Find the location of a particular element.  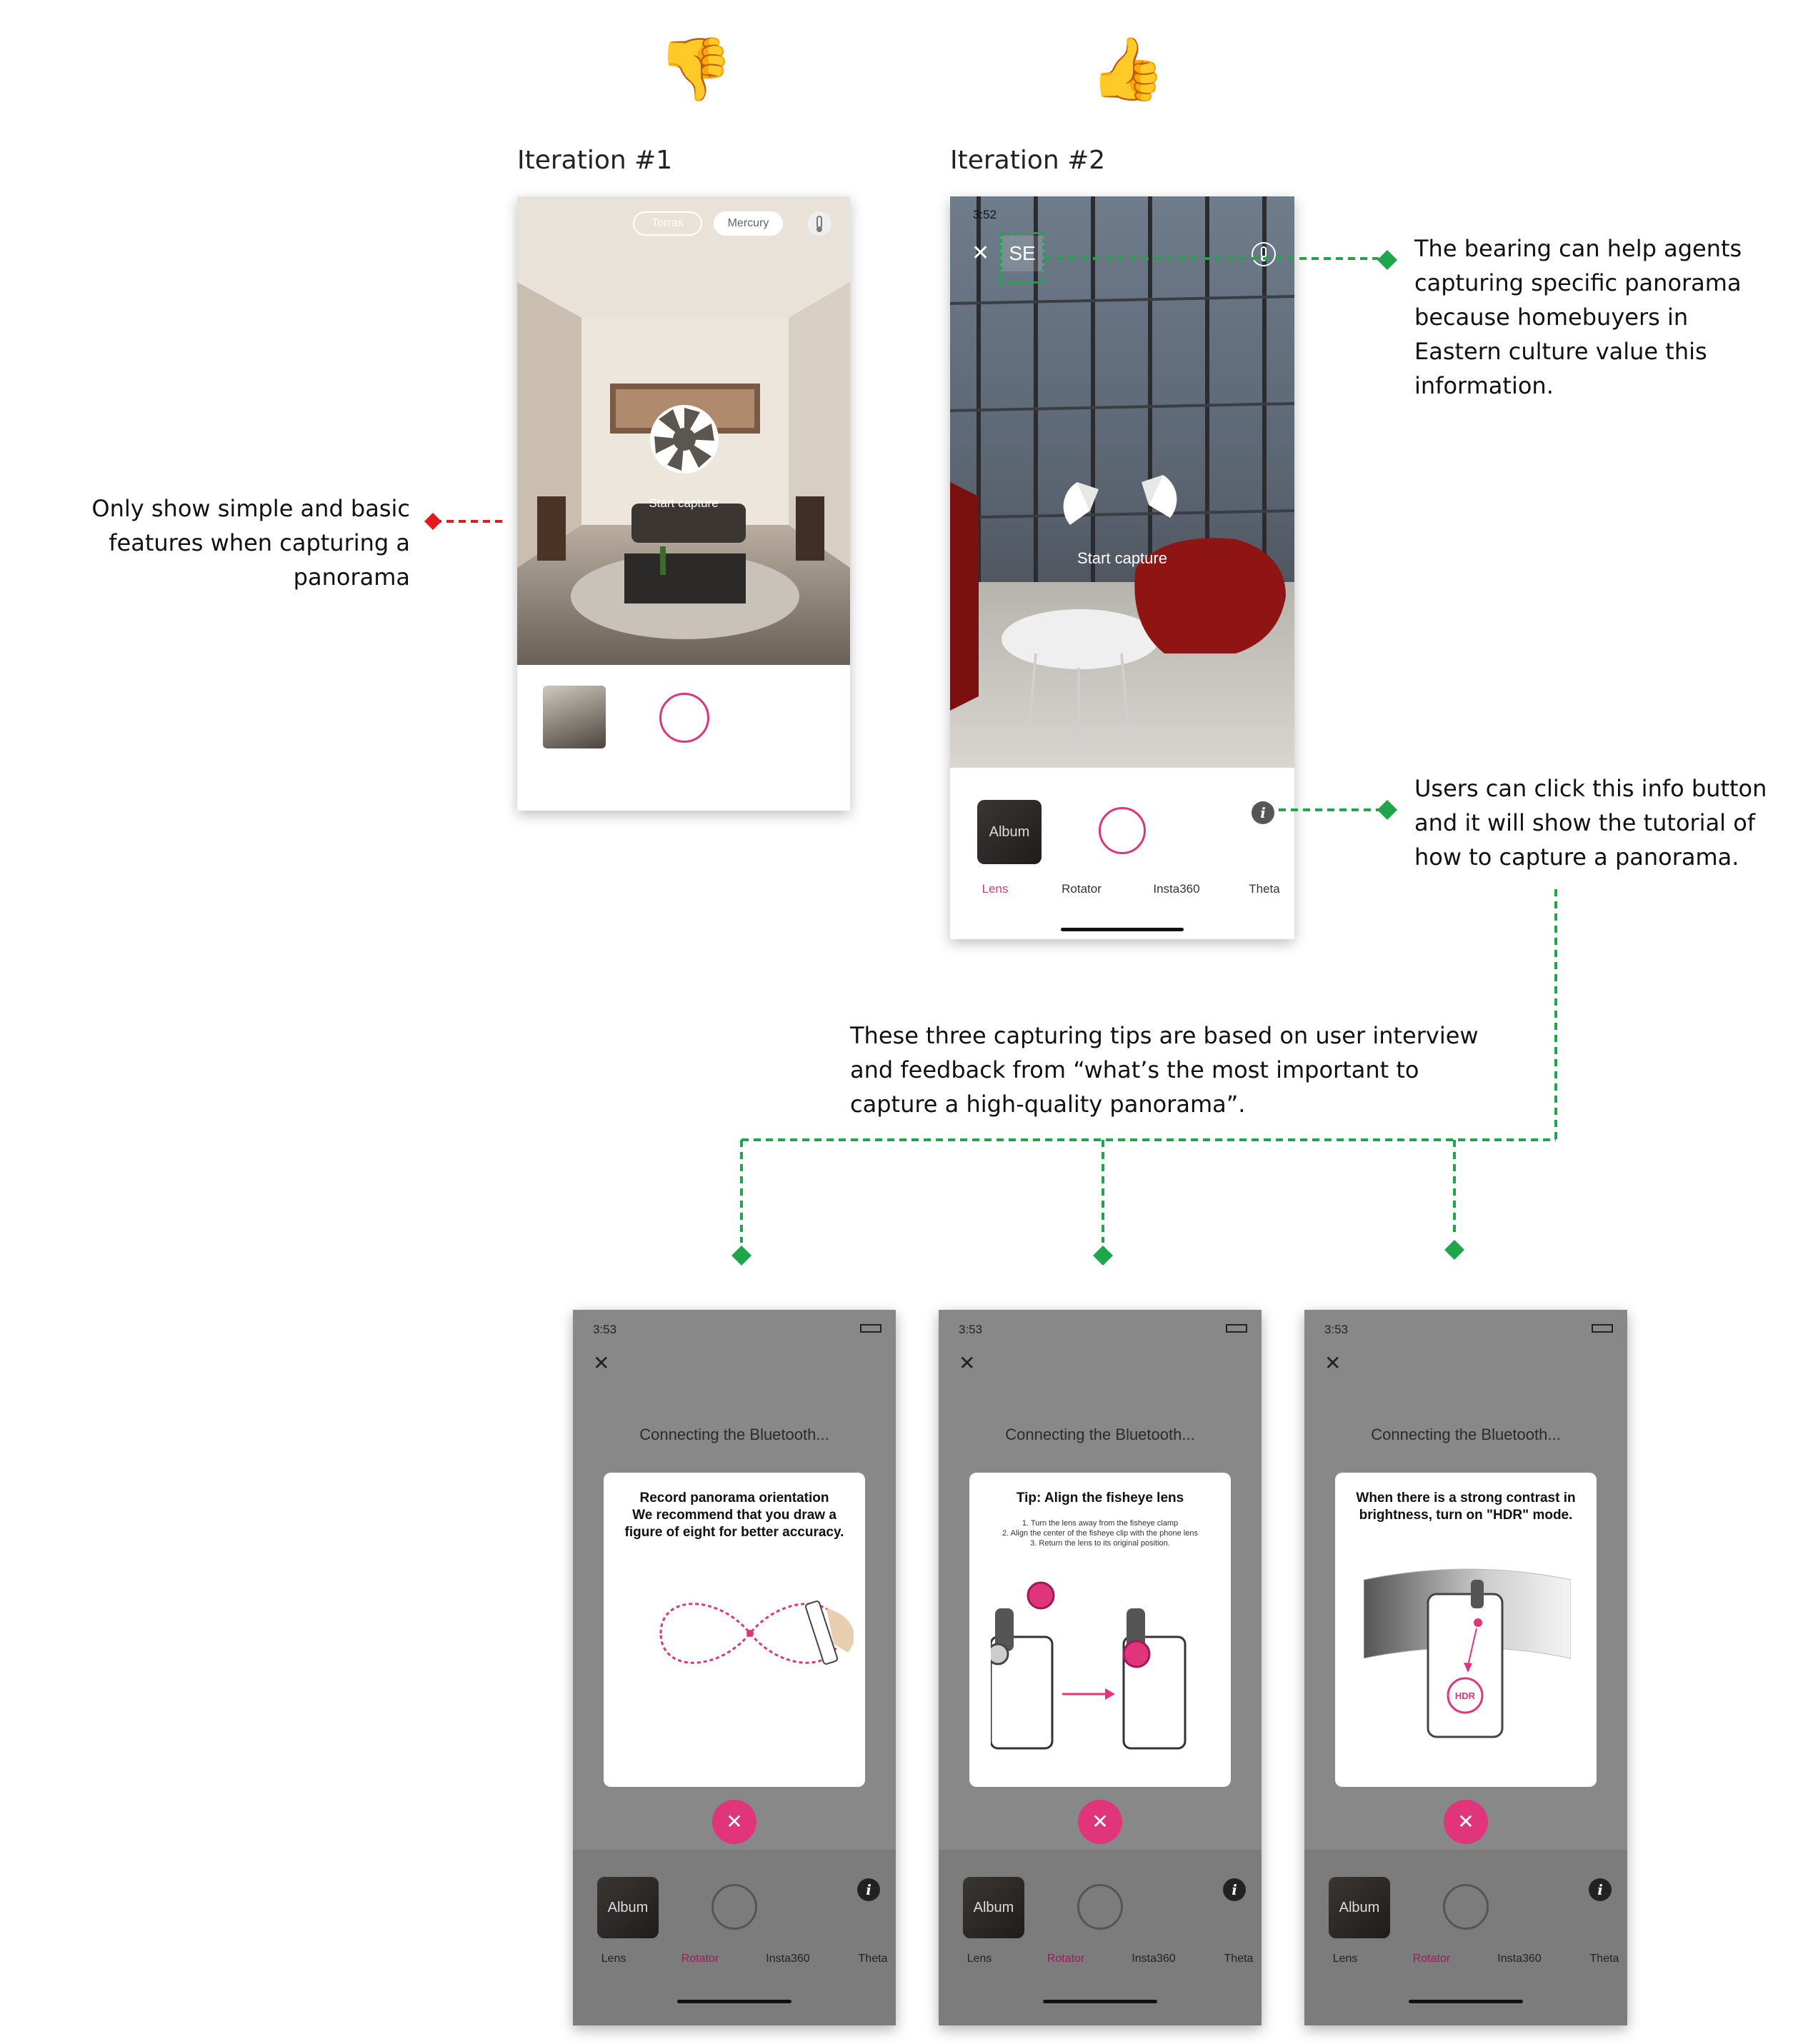

note-line: The bearing can help agents is located at coordinates (1578, 248).